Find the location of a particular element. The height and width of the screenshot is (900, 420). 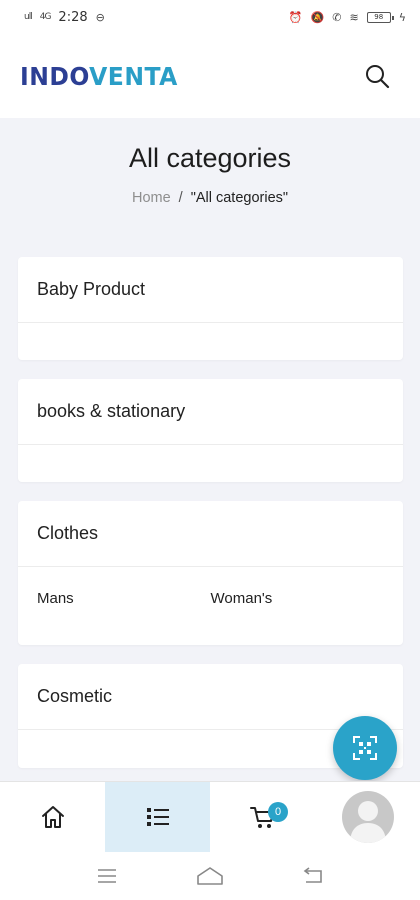

battery-level: 98 is located at coordinates (379, 17).